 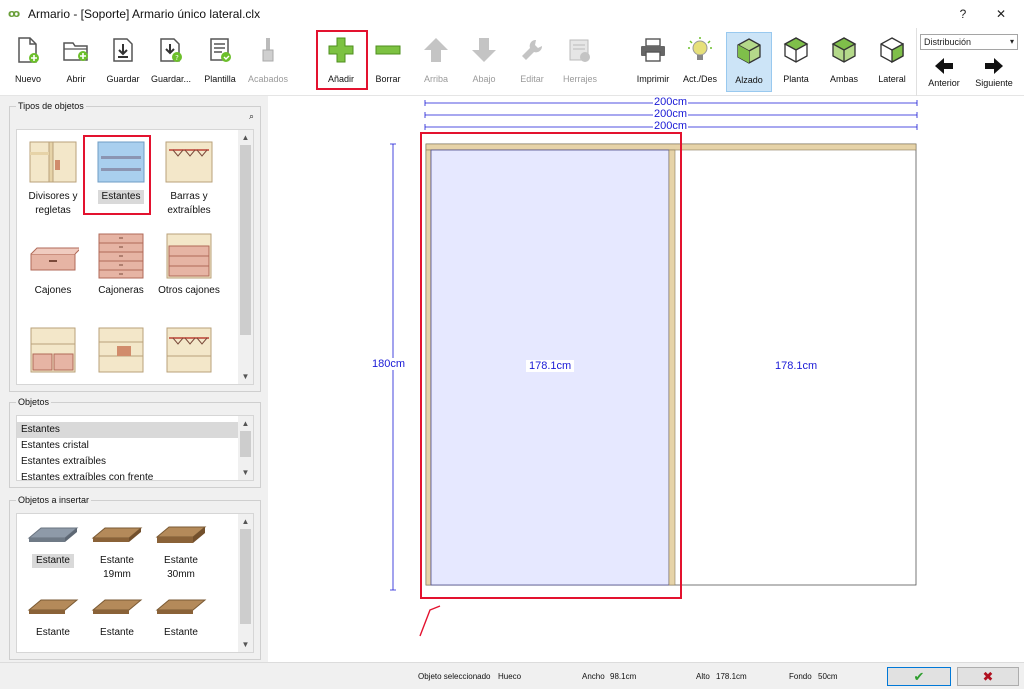 I want to click on list-item: Estantes extraíbles con frente, so click(x=127, y=475).